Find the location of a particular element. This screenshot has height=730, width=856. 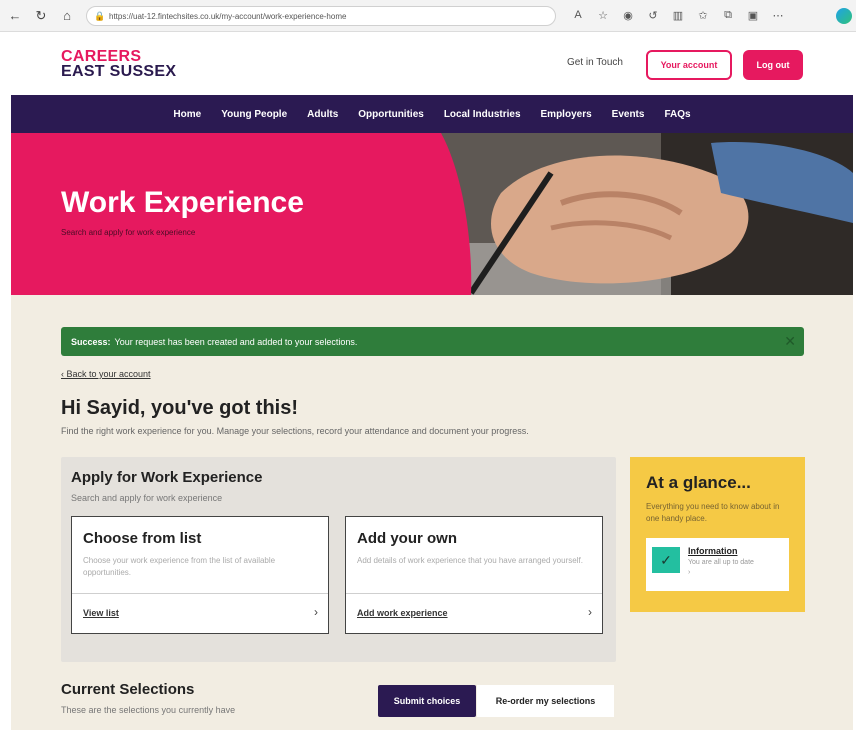

nav-item-local-industries: Local Industries is located at coordinates (482, 114).